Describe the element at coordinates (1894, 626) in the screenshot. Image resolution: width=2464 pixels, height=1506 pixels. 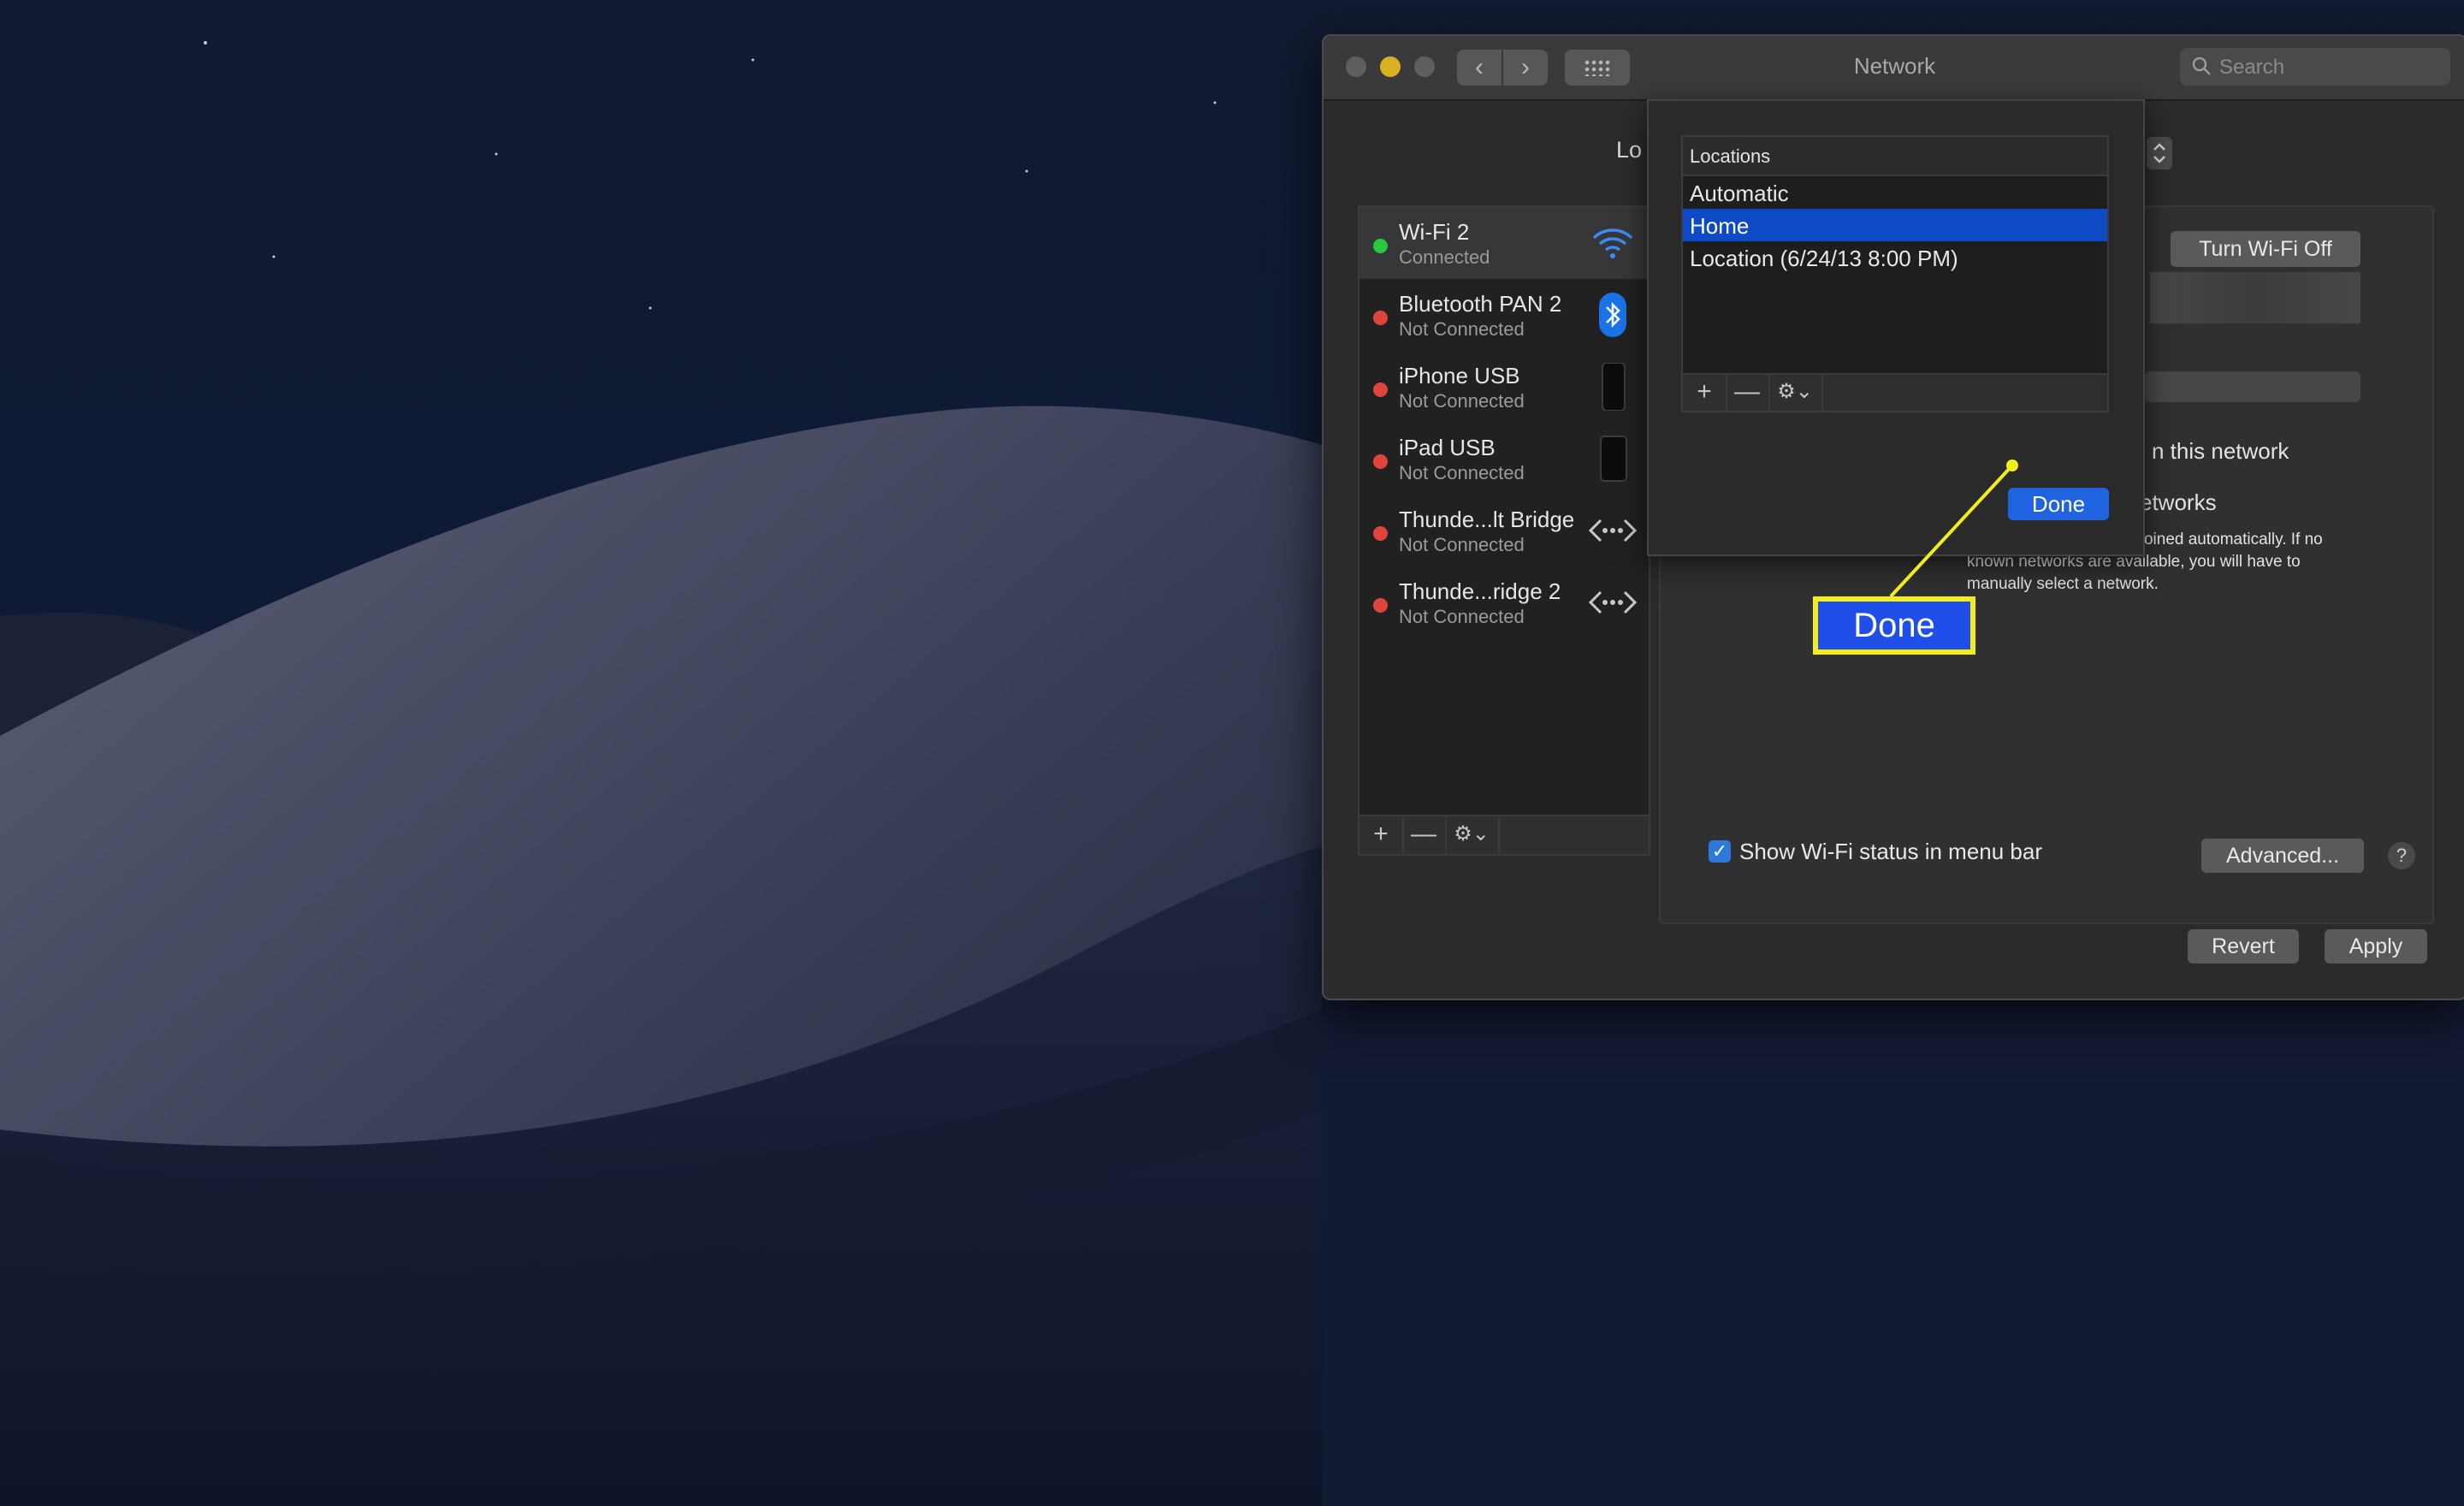
I see `done-callout-label: Done` at that location.